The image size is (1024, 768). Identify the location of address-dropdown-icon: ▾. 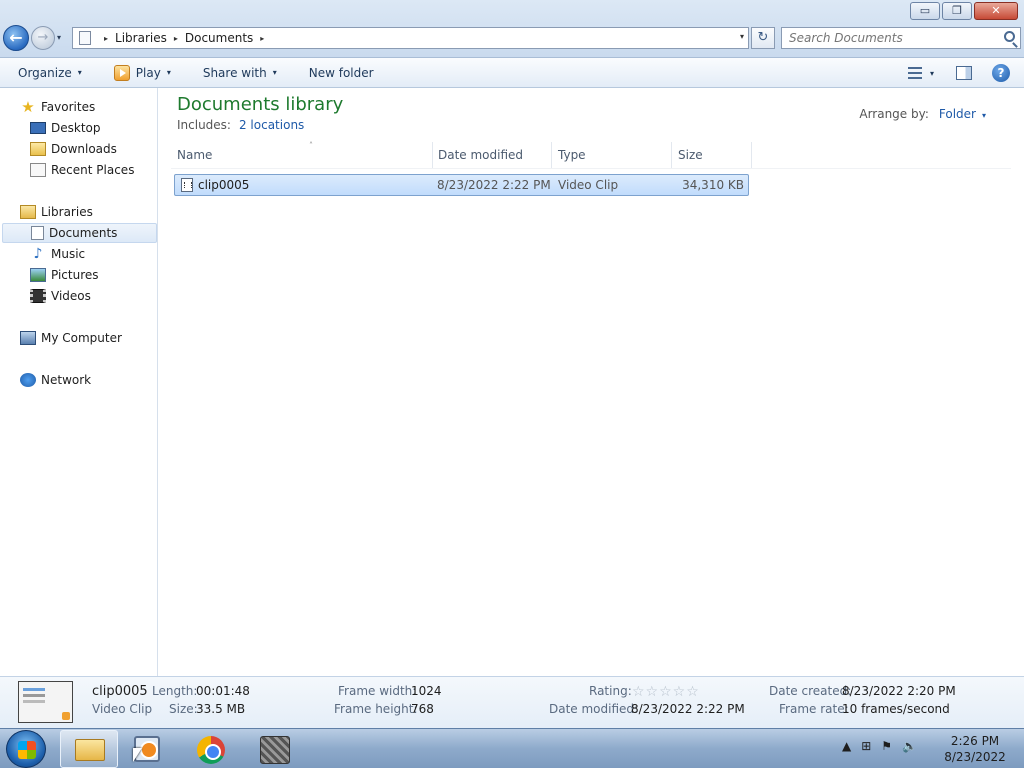
(742, 36).